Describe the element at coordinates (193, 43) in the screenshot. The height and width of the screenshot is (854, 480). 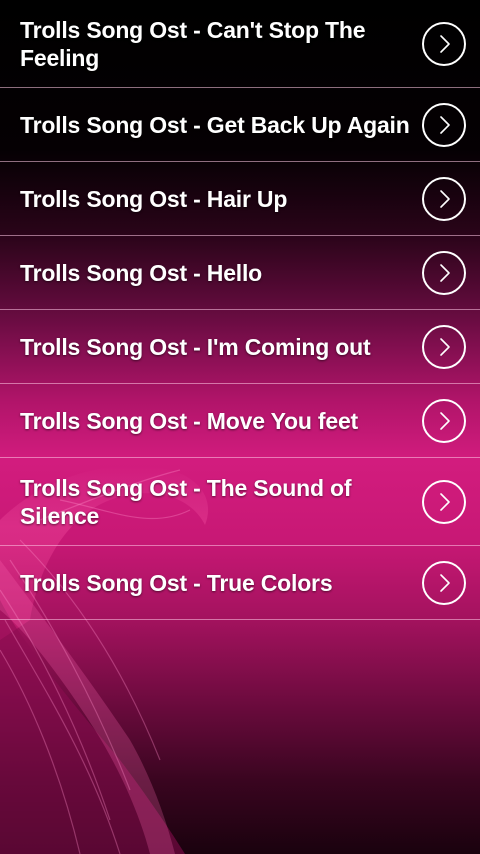
I see `song-title: Trolls Song Ost - Can't Stop The Feeling` at that location.